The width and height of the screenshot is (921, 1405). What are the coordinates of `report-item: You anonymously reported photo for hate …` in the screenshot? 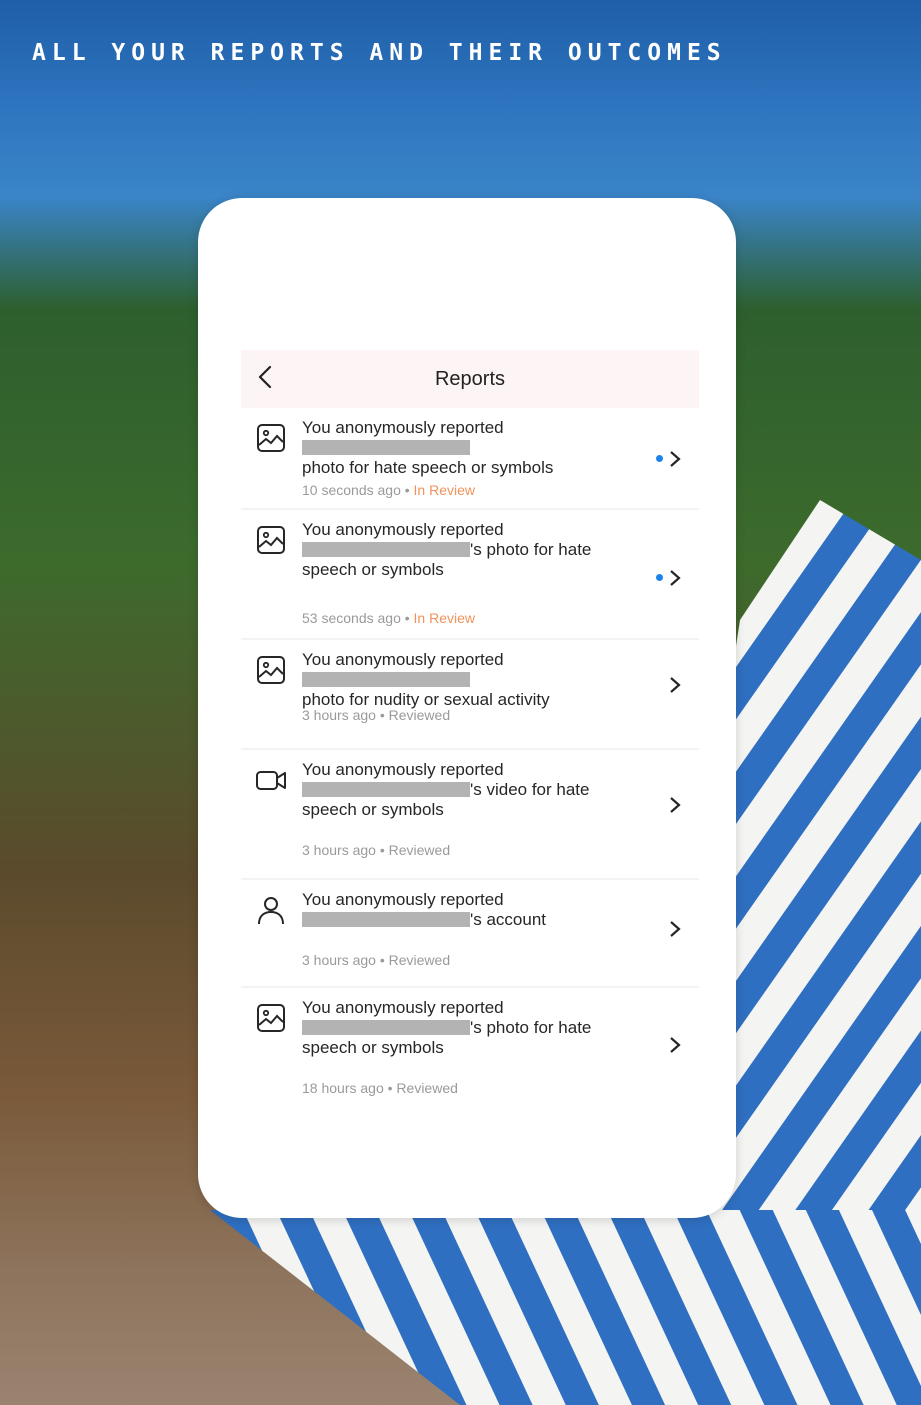 It's located at (470, 459).